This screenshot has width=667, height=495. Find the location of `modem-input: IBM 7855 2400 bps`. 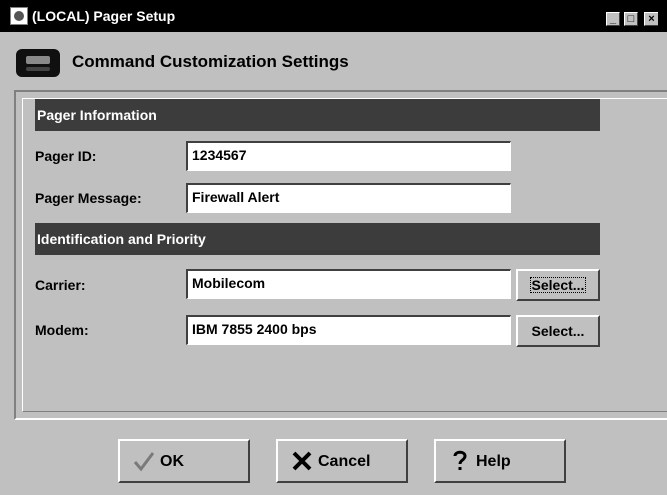

modem-input: IBM 7855 2400 bps is located at coordinates (348, 330).